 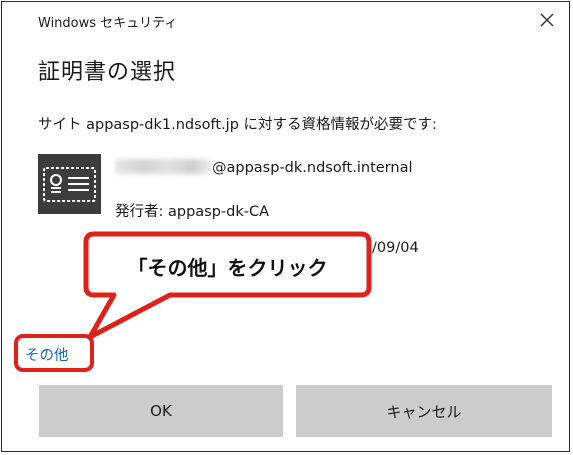 I want to click on dialog-heading: 証明書の選択, so click(x=107, y=72).